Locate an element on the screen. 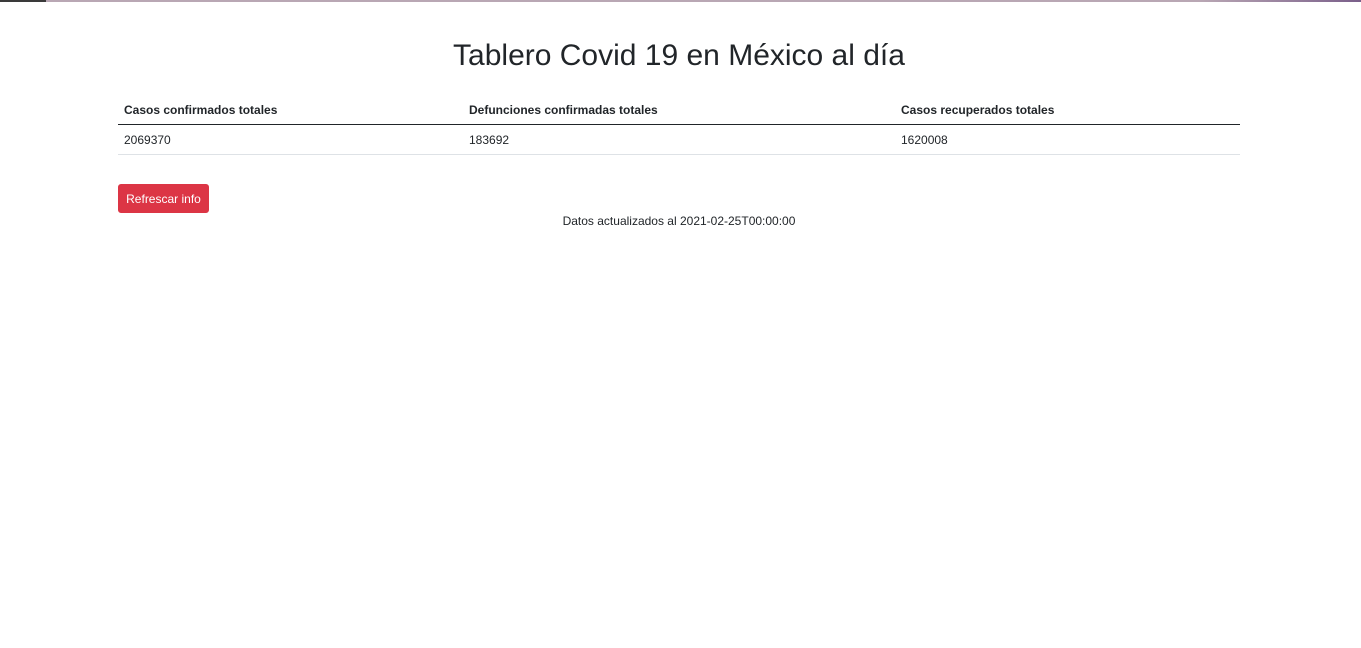 The image size is (1361, 648). cell-recovered-cases: 1620008 is located at coordinates (1067, 139).